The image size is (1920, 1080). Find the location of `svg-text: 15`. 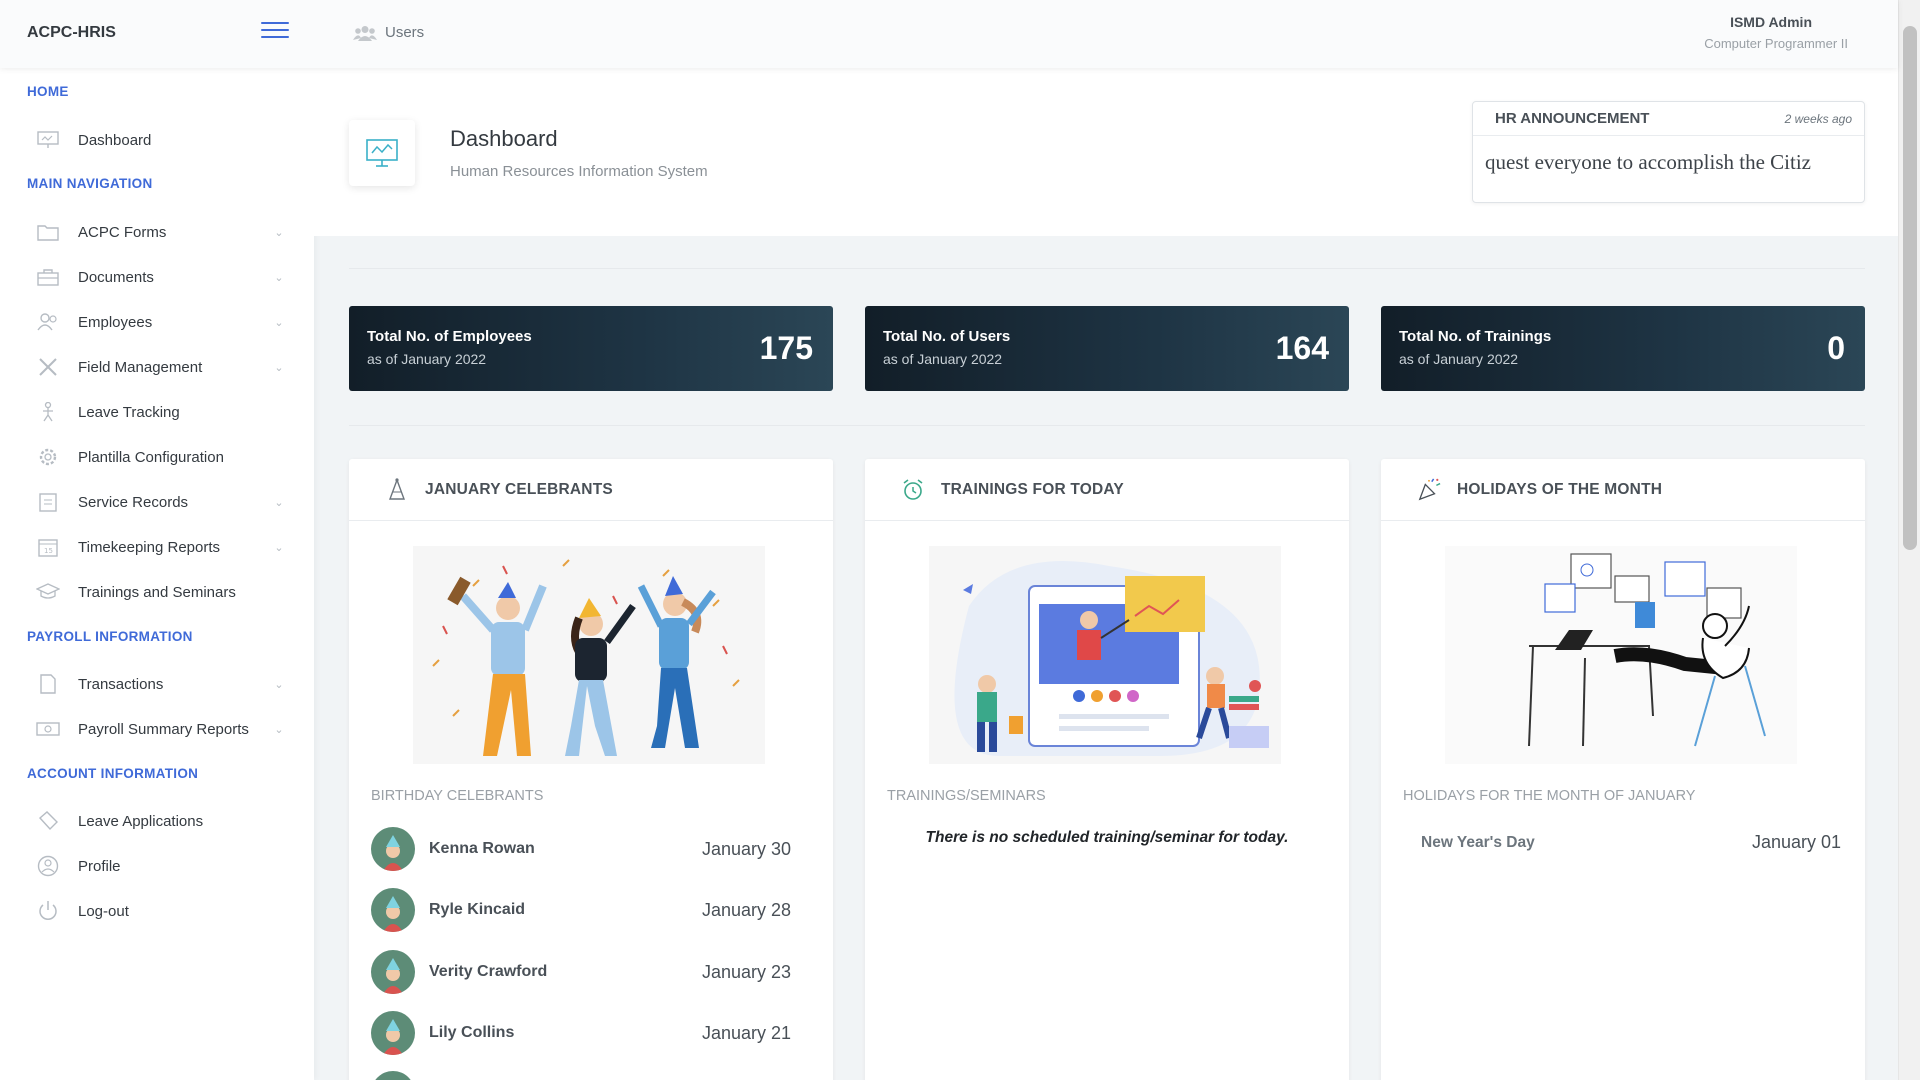

svg-text: 15 is located at coordinates (48, 551).